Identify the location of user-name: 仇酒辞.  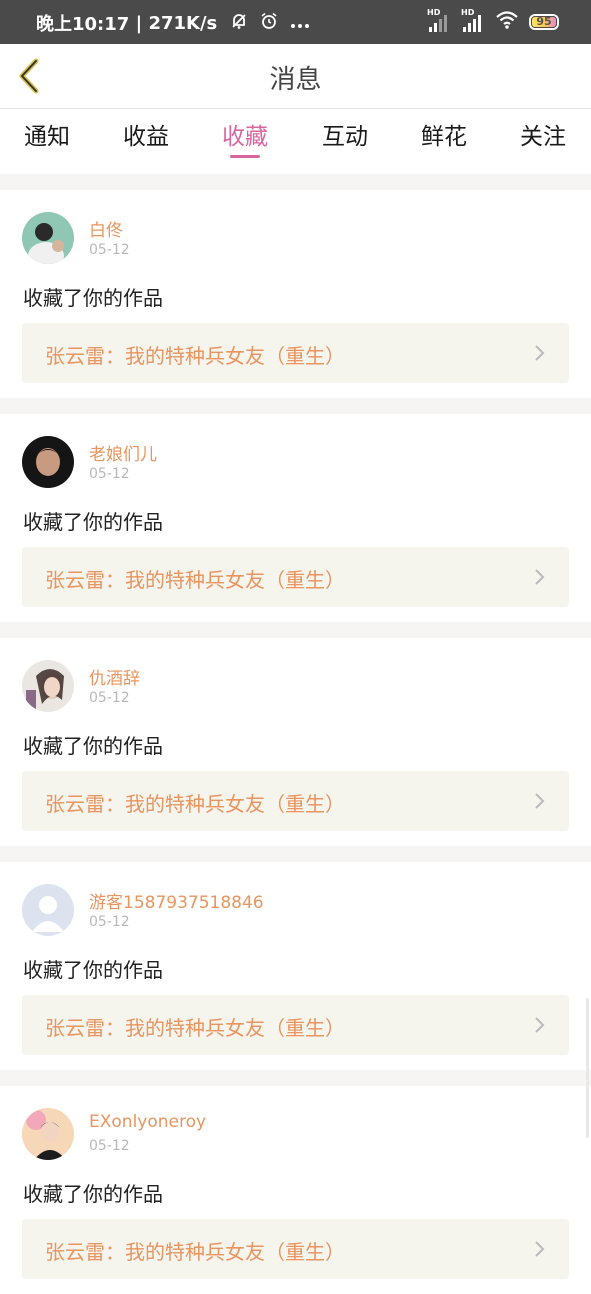
(114, 676).